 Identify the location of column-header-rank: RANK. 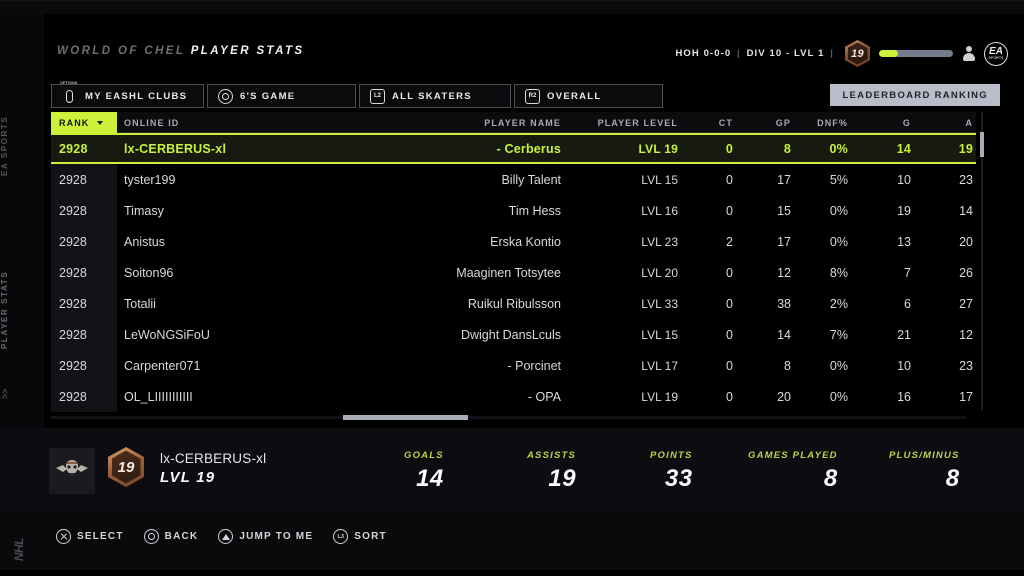
(84, 122).